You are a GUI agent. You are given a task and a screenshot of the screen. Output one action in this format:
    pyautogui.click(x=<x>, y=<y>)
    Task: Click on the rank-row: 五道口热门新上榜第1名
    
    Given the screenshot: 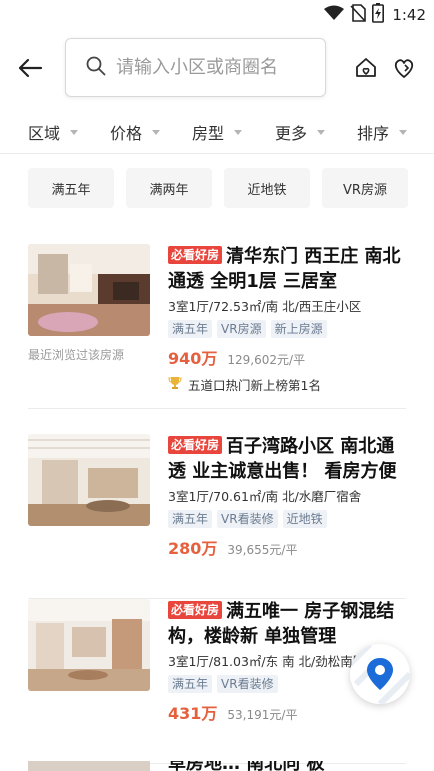 What is the action you would take?
    pyautogui.click(x=287, y=384)
    